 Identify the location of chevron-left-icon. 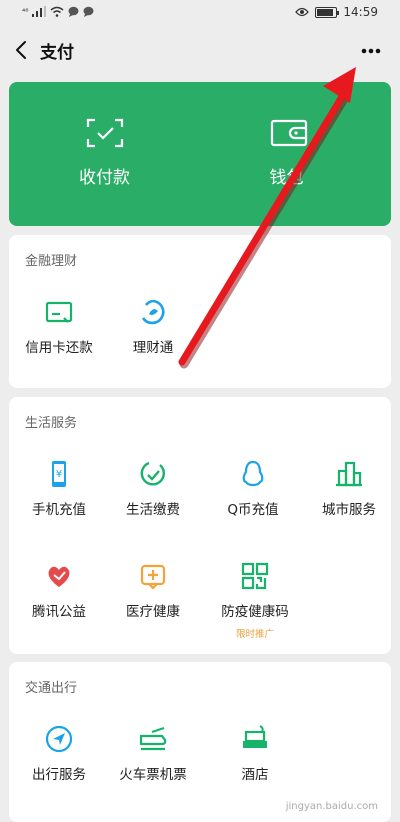
(21, 50).